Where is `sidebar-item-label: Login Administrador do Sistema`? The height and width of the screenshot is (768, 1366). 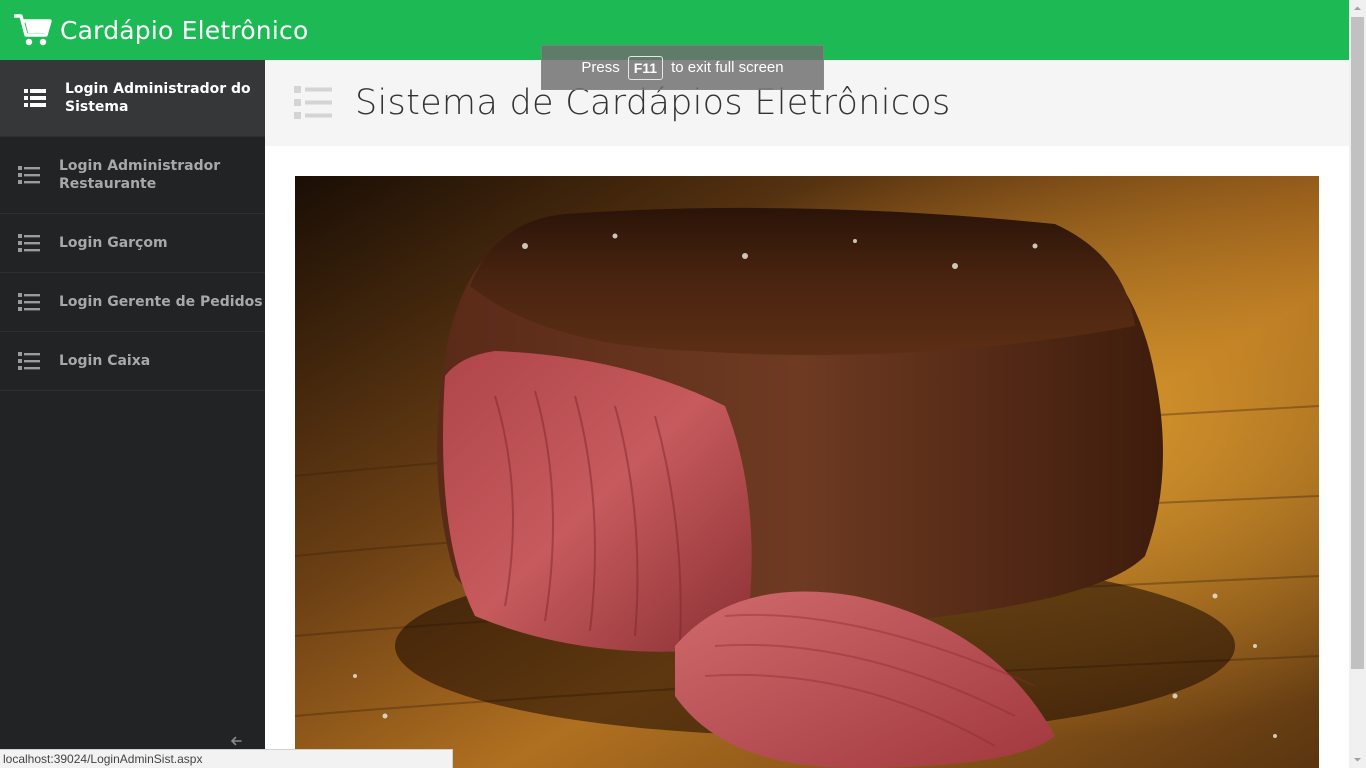
sidebar-item-label: Login Administrador do Sistema is located at coordinates (158, 98).